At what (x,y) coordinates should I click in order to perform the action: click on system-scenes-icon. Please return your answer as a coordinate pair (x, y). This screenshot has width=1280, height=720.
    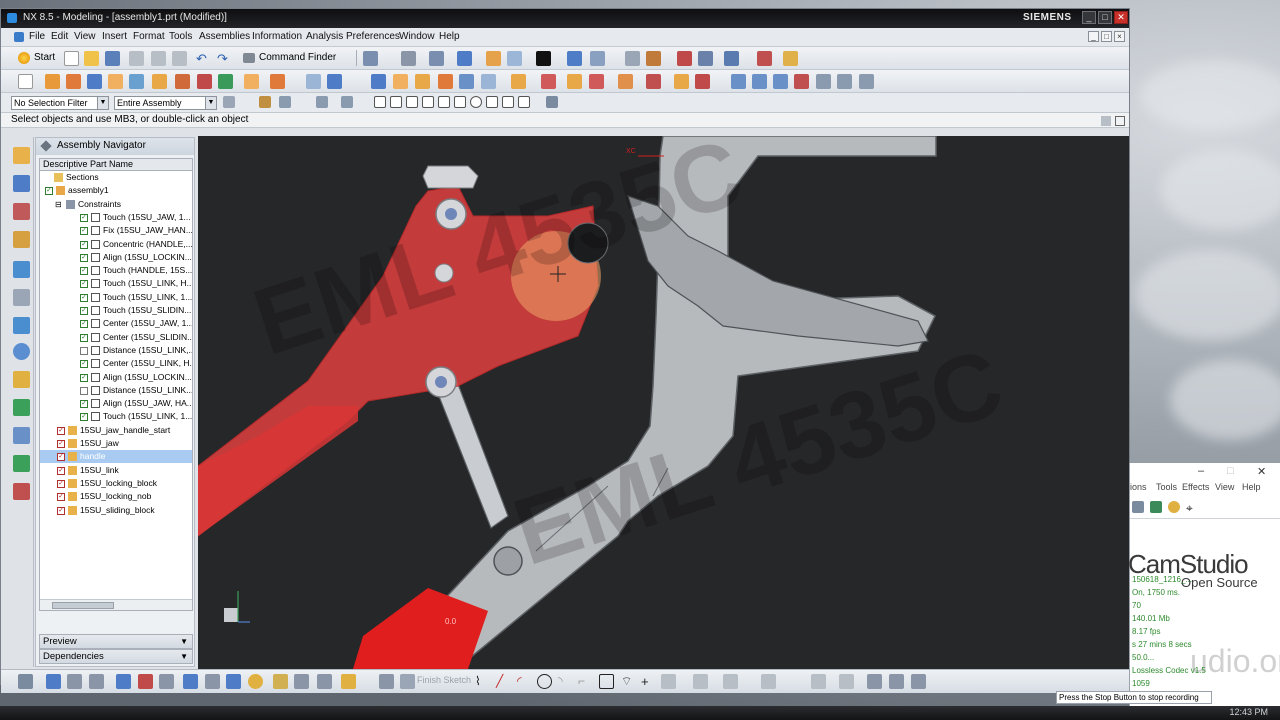
    Looking at the image, I should click on (21, 491).